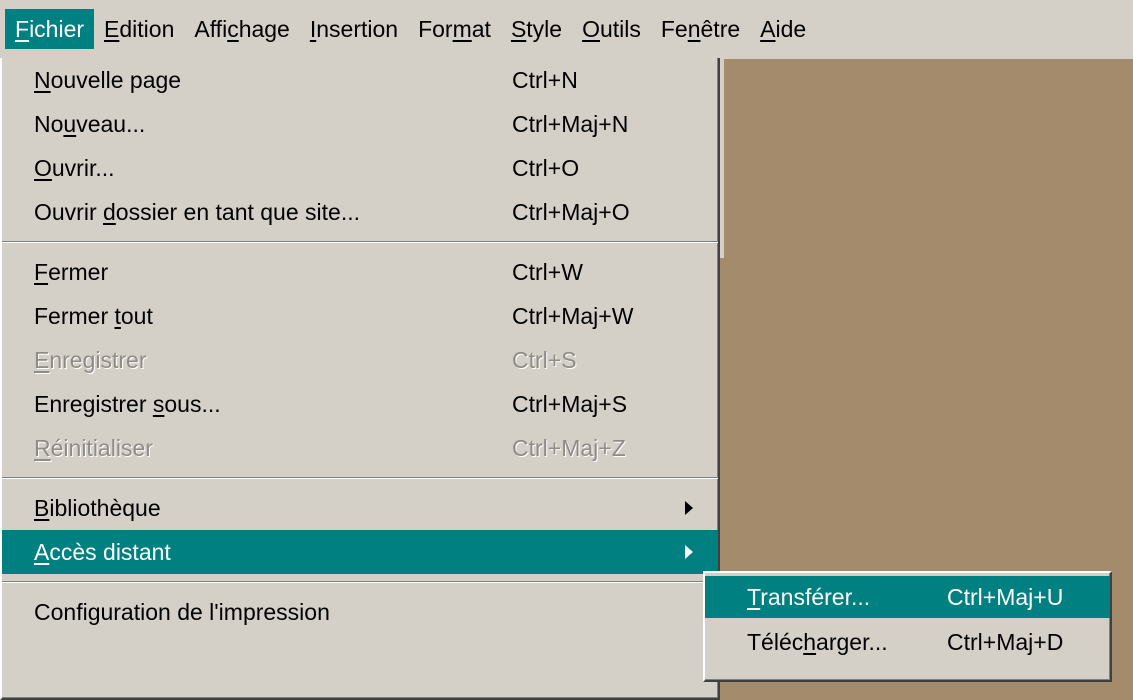 This screenshot has height=700, width=1133. I want to click on menu-outils: Outils, so click(611, 29).